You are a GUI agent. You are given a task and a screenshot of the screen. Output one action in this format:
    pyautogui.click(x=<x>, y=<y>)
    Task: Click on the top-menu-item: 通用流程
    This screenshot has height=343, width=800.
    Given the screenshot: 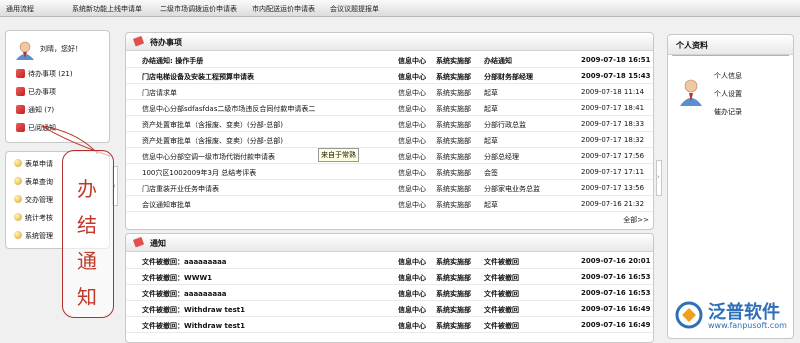 What is the action you would take?
    pyautogui.click(x=20, y=9)
    